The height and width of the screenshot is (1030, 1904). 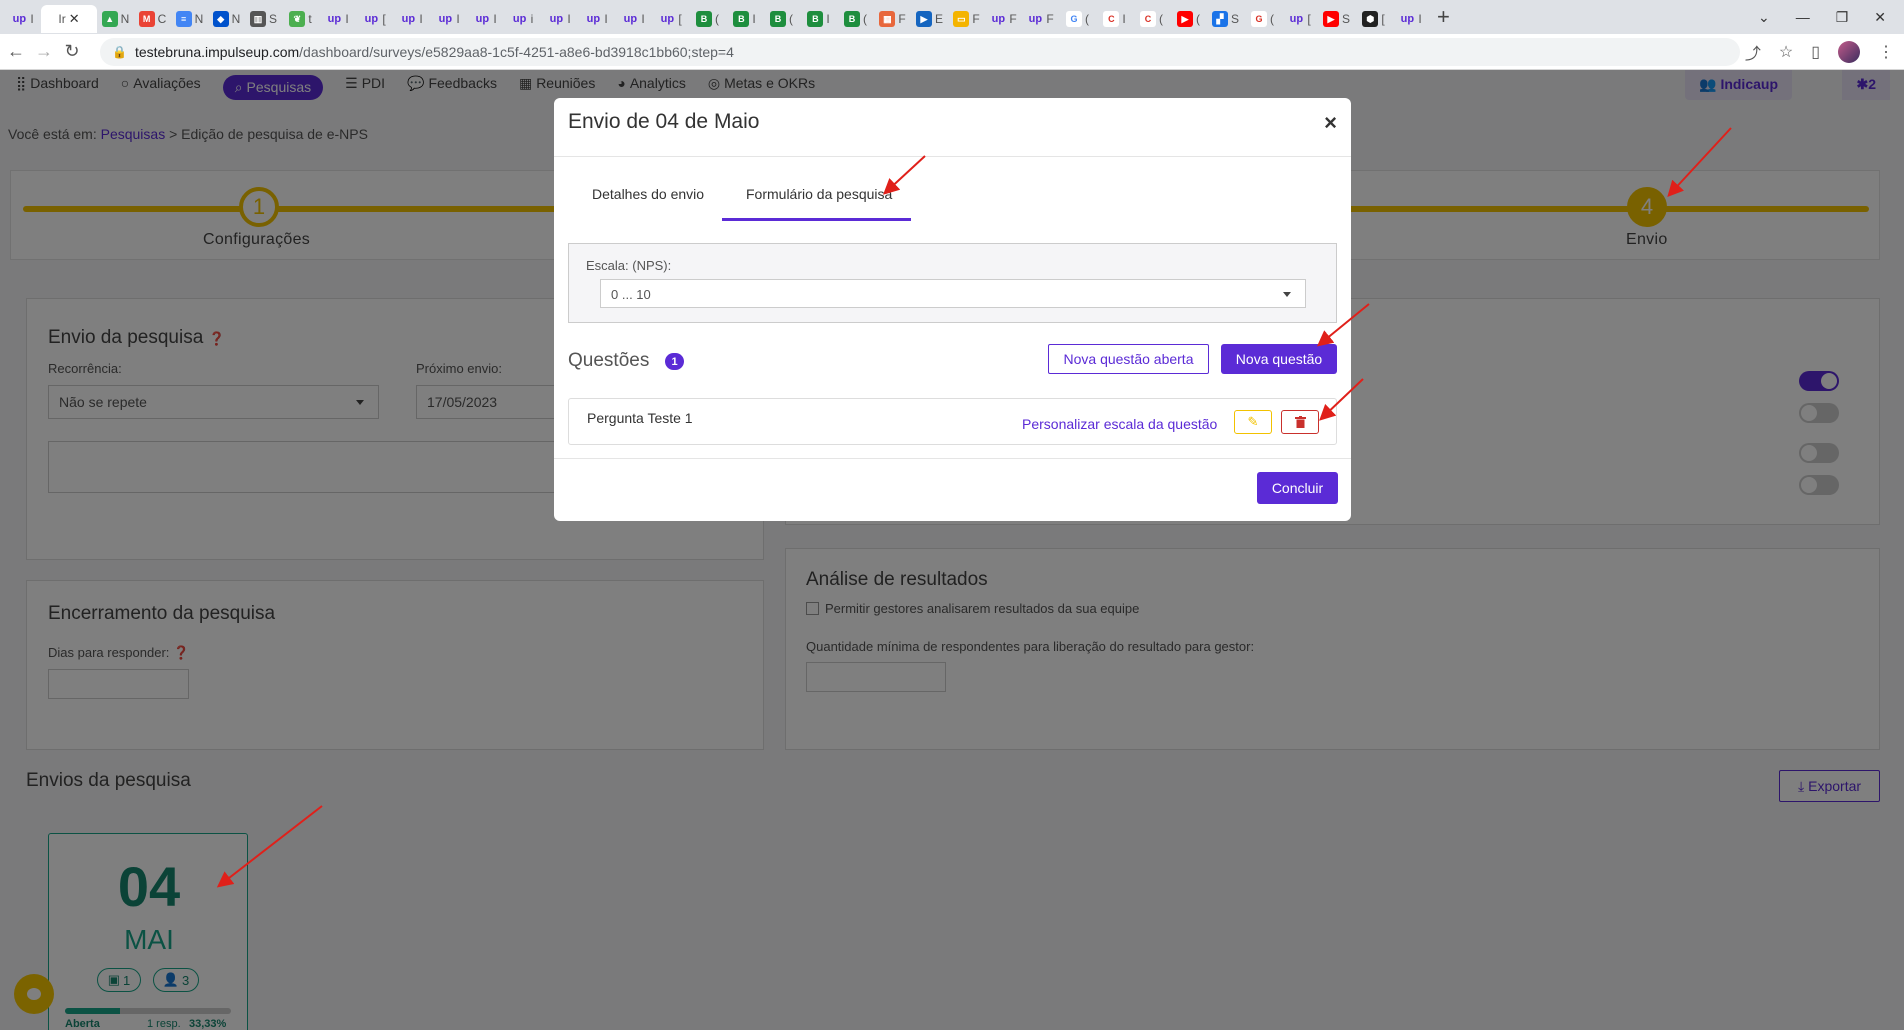 What do you see at coordinates (72, 51) in the screenshot?
I see `reload-icon: ↻` at bounding box center [72, 51].